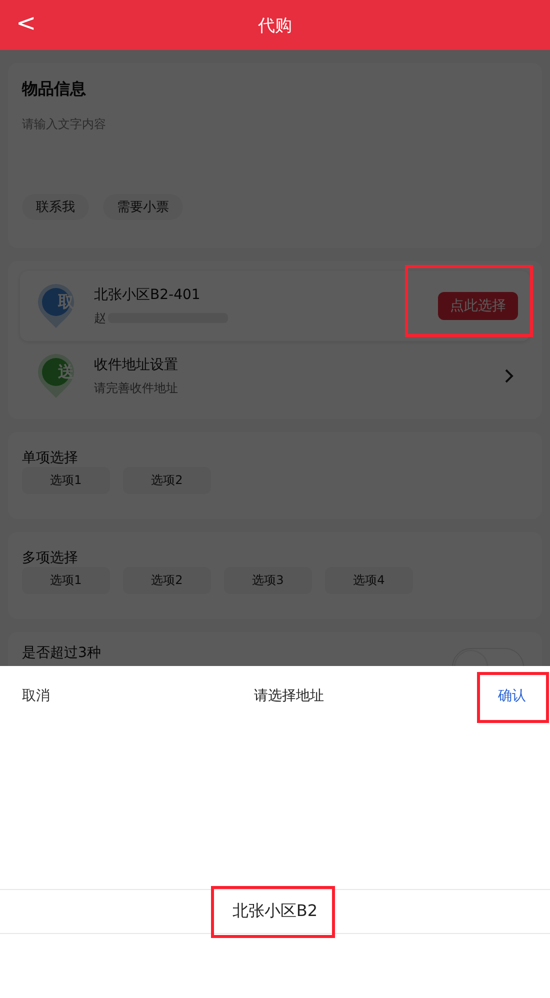 Image resolution: width=550 pixels, height=998 pixels. Describe the element at coordinates (26, 23) in the screenshot. I see `back-button: <` at that location.